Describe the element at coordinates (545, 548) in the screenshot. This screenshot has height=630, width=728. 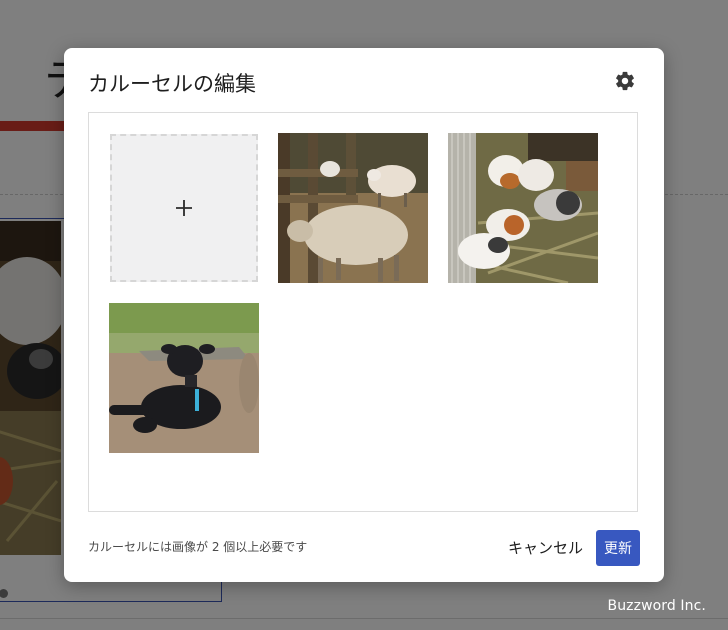
I see `cancel-button: キャンセル` at that location.